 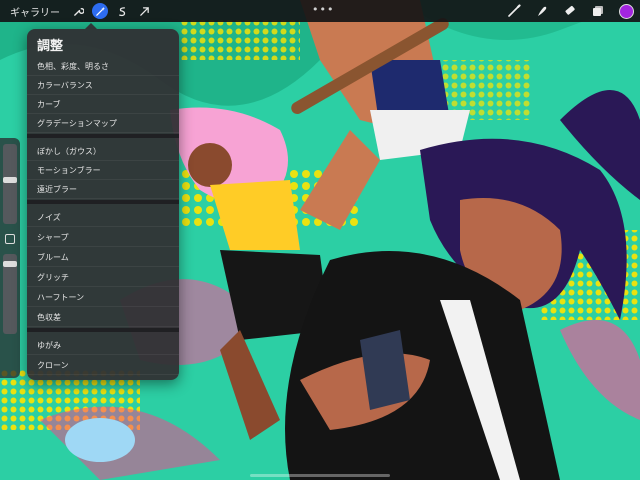 I want to click on top-toolbar: ギャラリー •••, so click(x=320, y=11).